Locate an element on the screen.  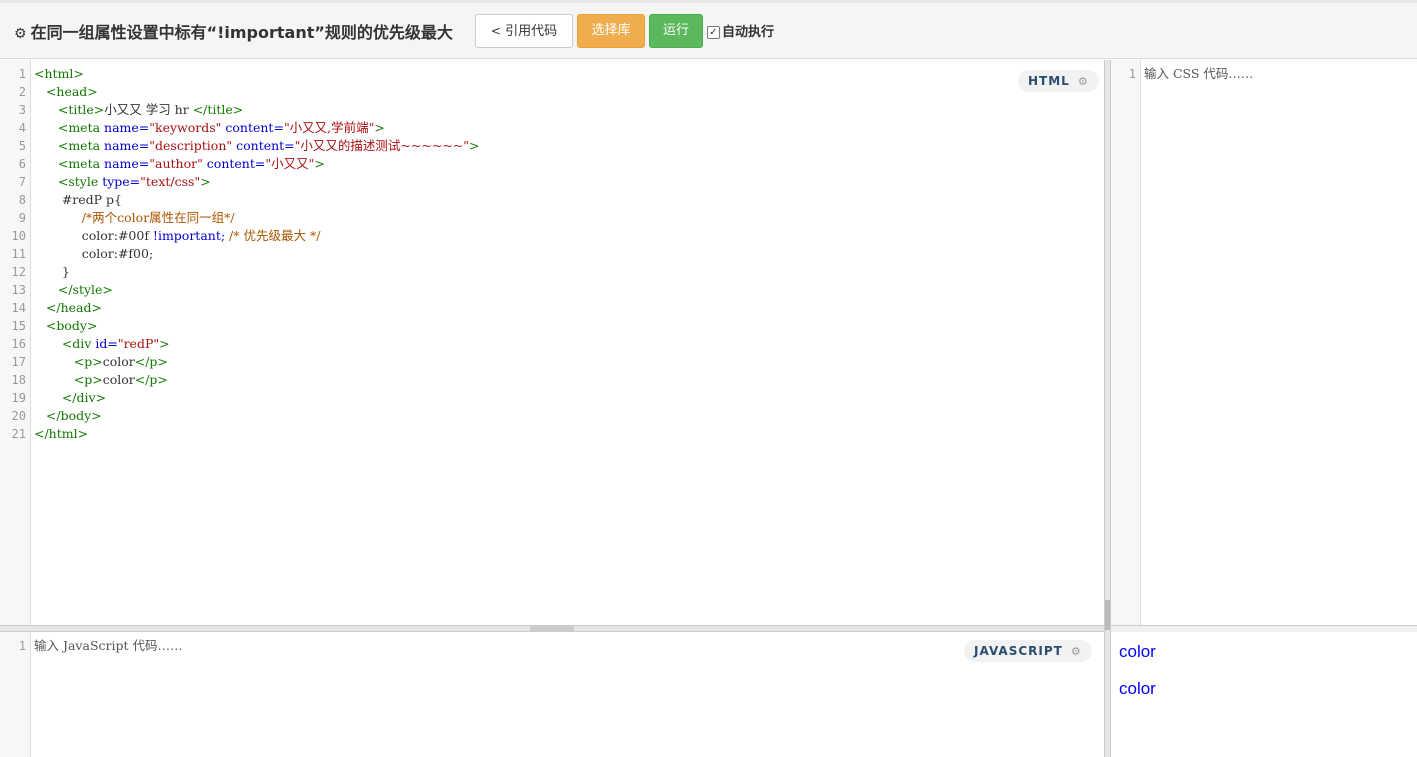
line-number: 21 is located at coordinates (18, 434).